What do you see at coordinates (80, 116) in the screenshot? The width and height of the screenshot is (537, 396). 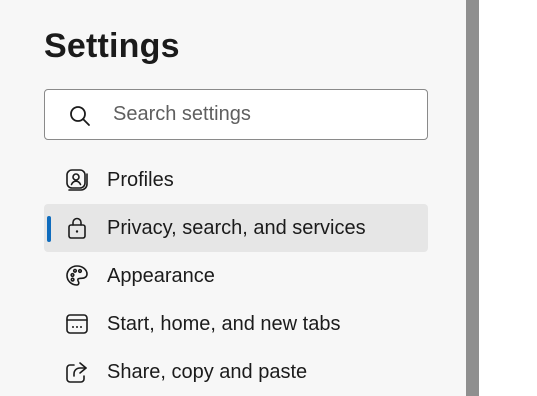 I see `search-icon` at bounding box center [80, 116].